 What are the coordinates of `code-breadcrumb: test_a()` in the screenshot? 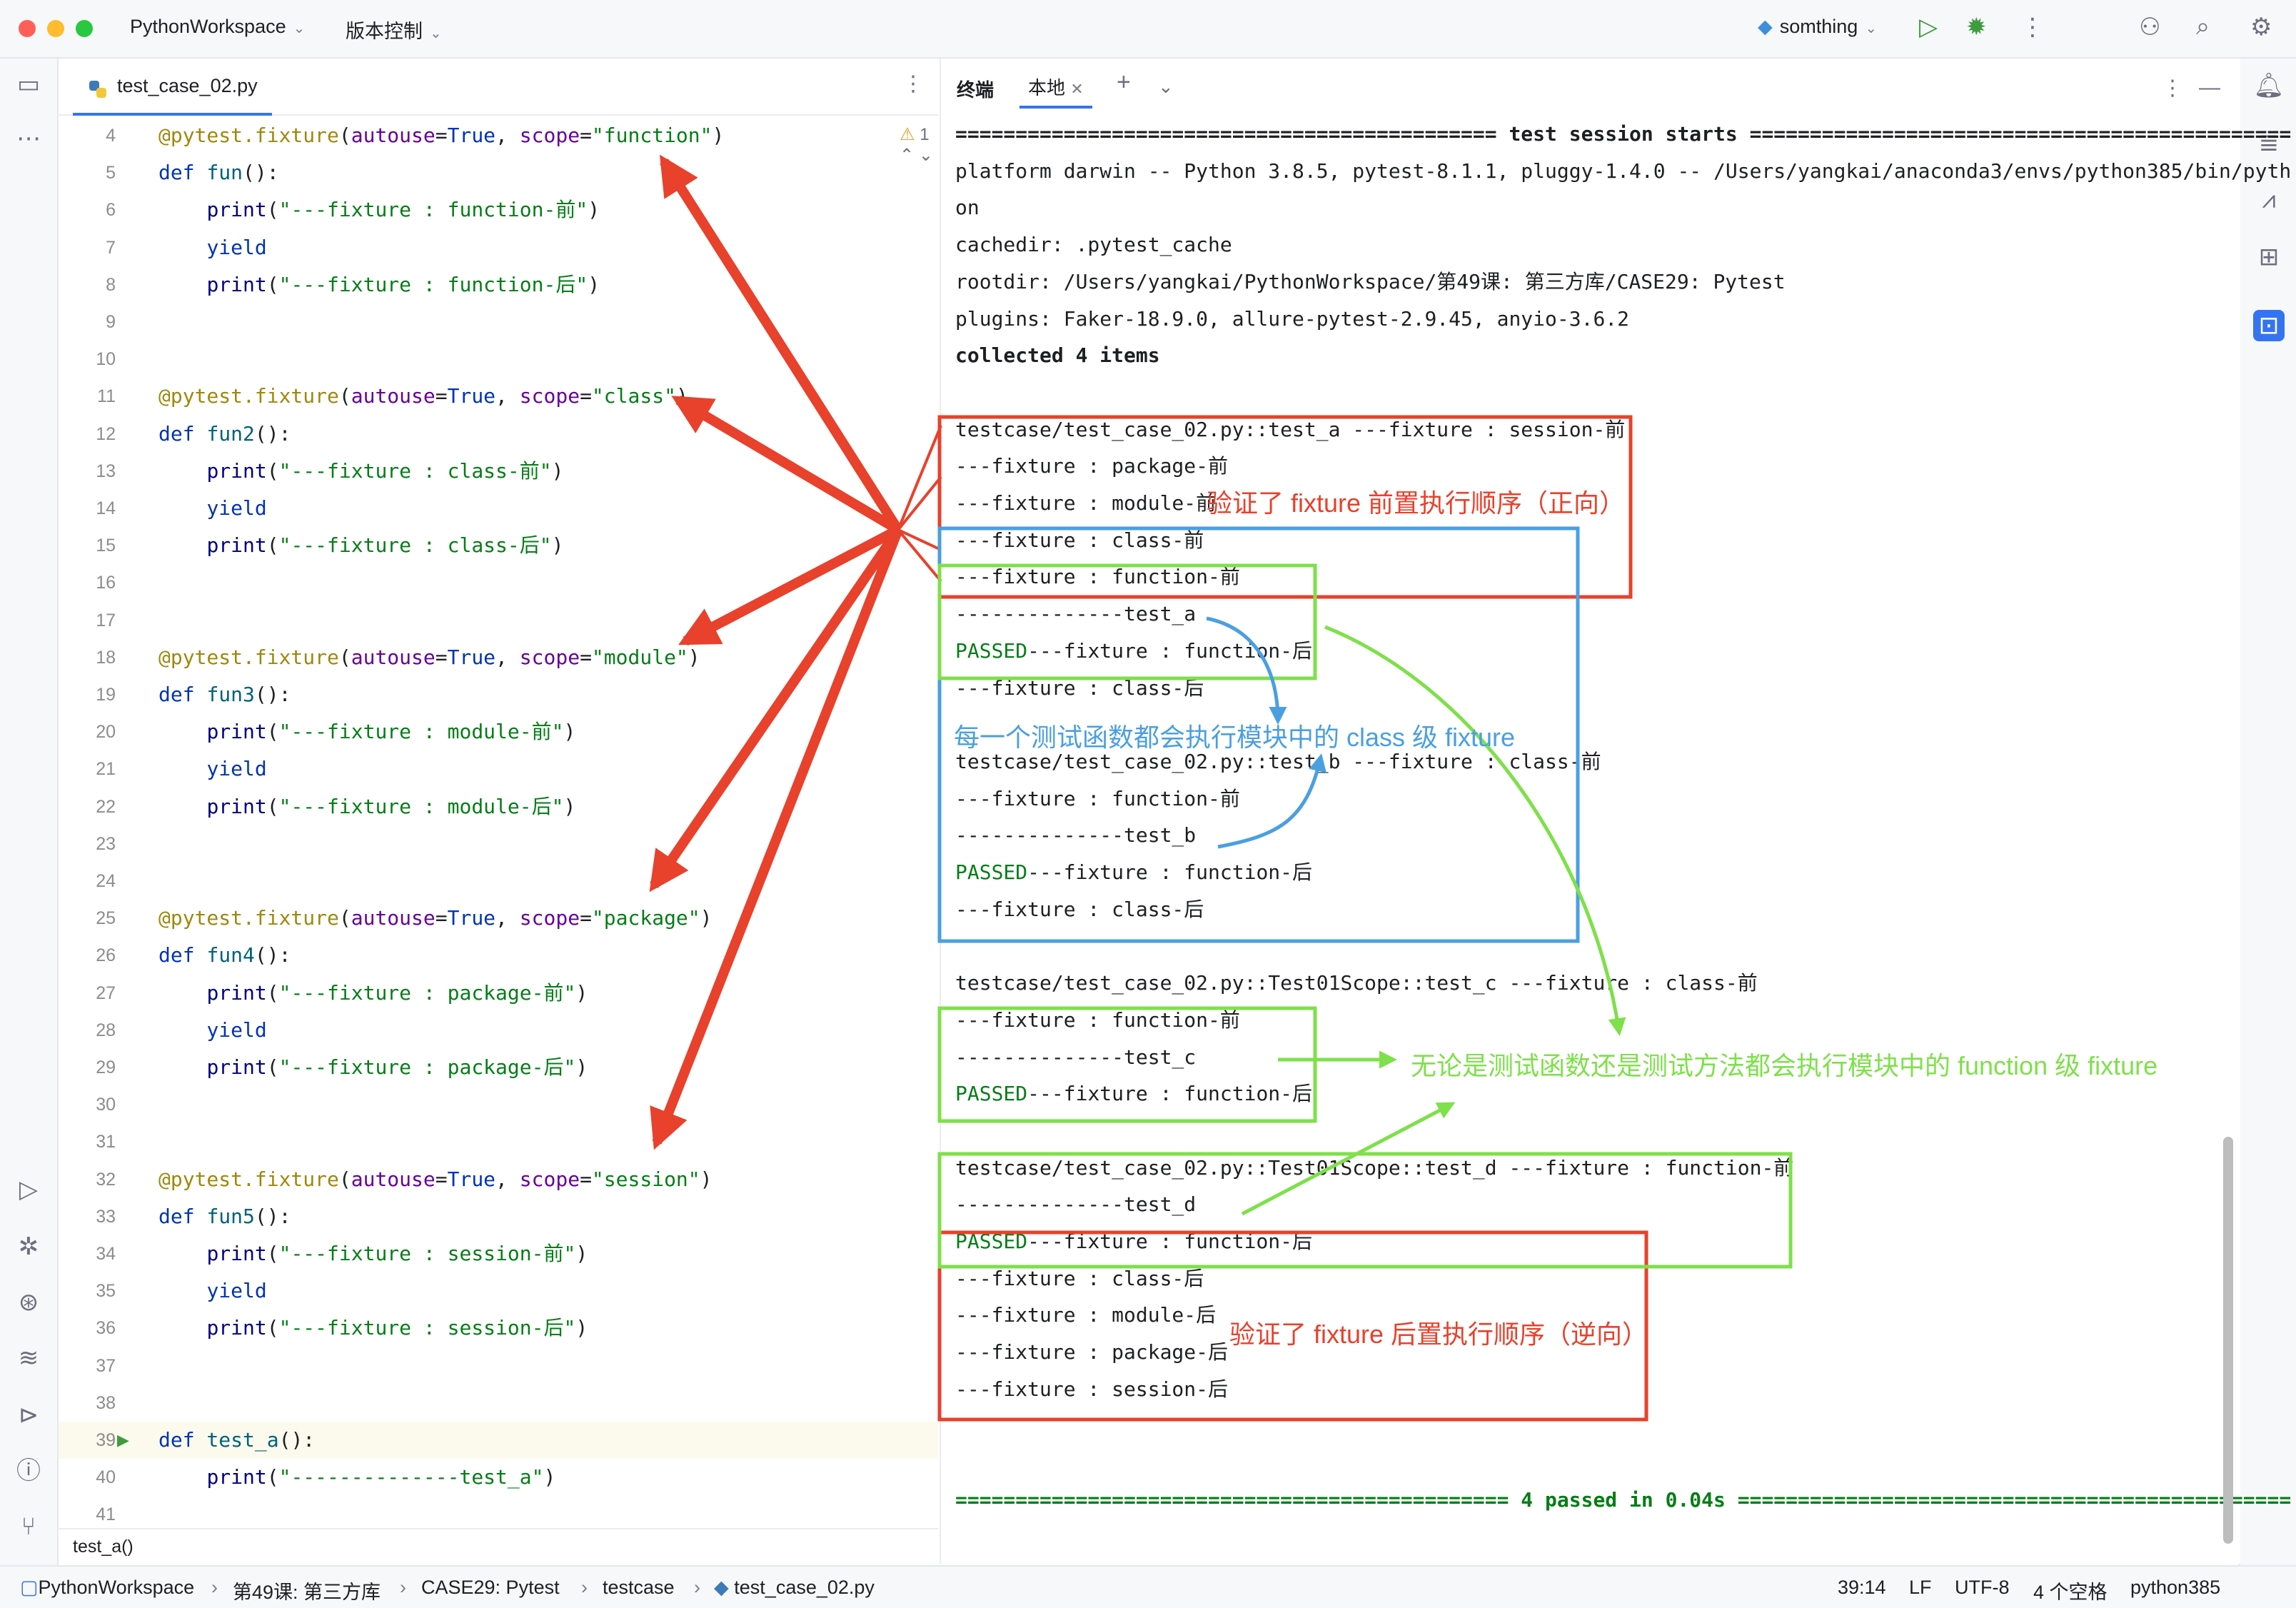 It's located at (499, 1546).